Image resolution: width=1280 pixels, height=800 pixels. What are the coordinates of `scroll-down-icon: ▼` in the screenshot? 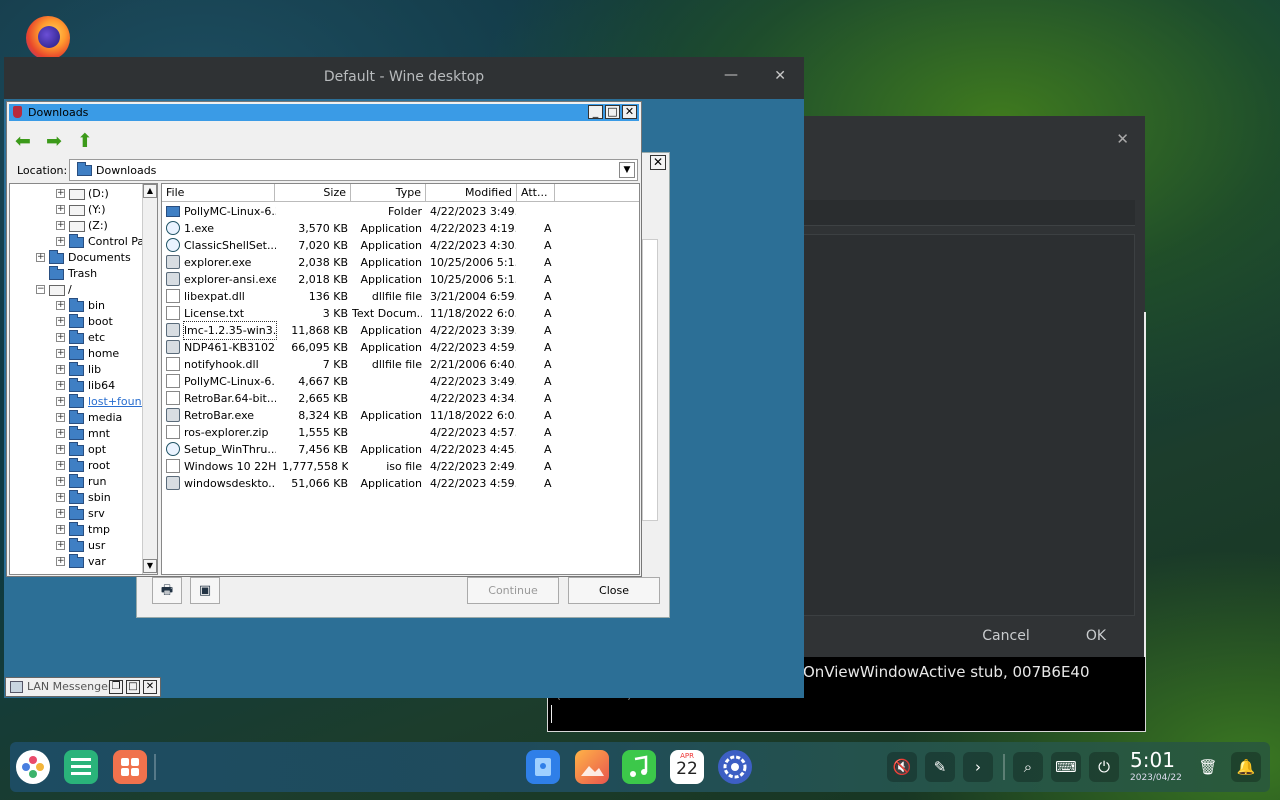 It's located at (150, 566).